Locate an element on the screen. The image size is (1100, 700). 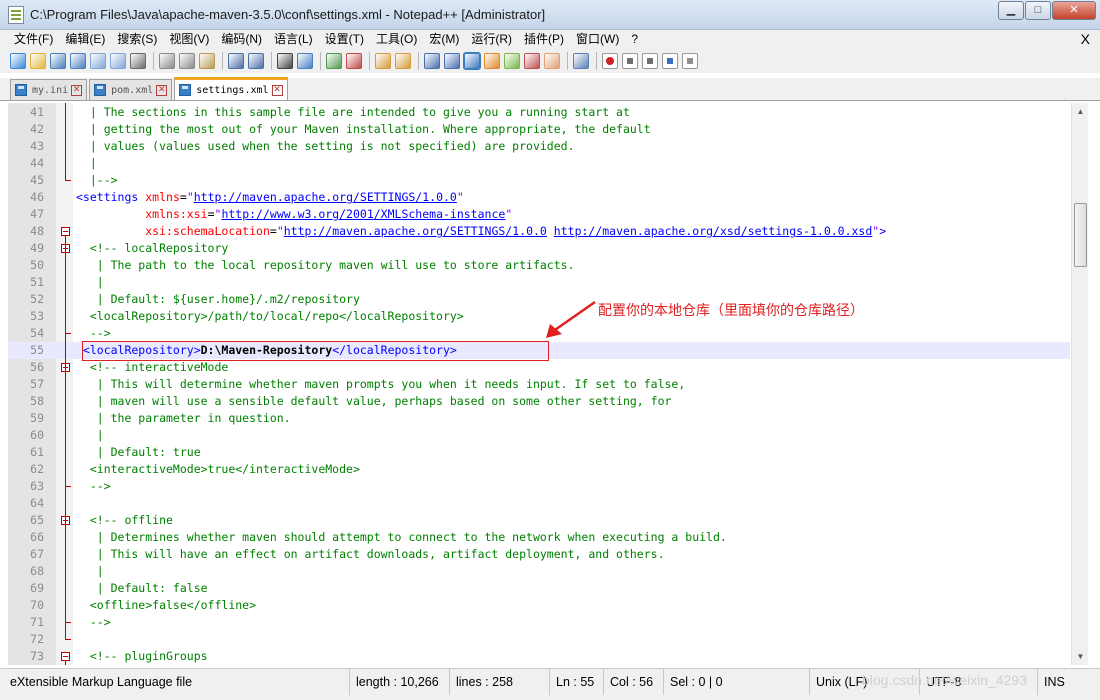
minimize-button: ▁ is located at coordinates (1011, 10).